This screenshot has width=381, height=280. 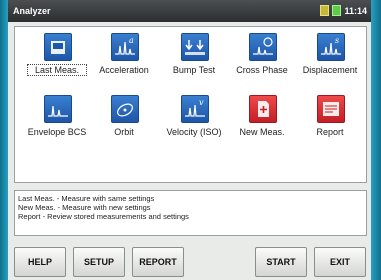 What do you see at coordinates (262, 70) in the screenshot?
I see `tile-label: Cross Phase` at bounding box center [262, 70].